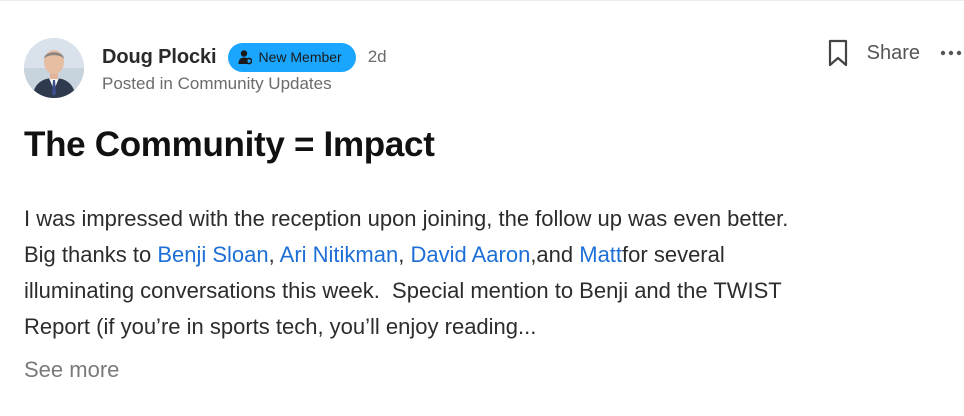 This screenshot has height=416, width=964. What do you see at coordinates (951, 53) in the screenshot?
I see `more-horizontal-icon` at bounding box center [951, 53].